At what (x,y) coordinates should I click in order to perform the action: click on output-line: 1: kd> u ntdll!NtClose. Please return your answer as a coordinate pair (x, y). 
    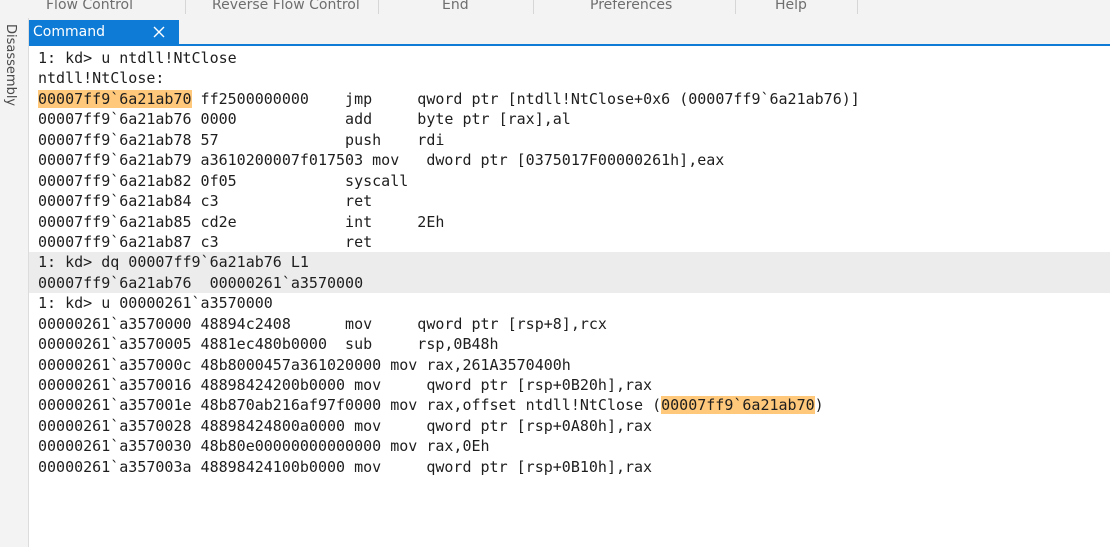
    Looking at the image, I should click on (569, 58).